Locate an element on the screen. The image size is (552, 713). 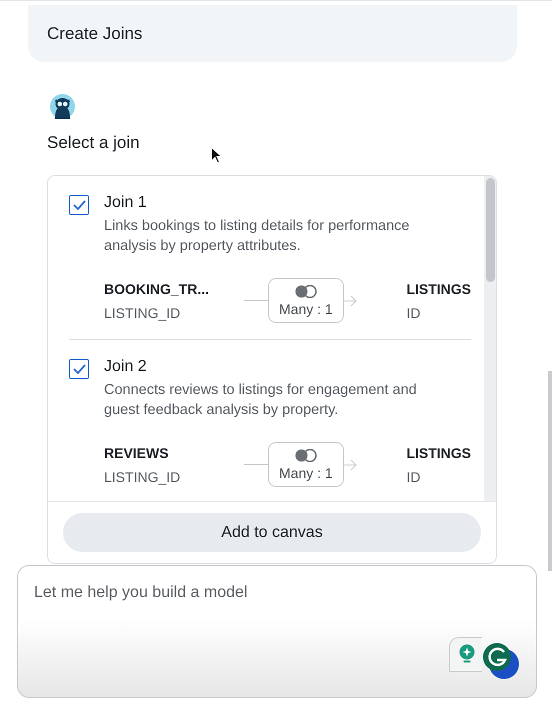
source-table-name: REVIEWS is located at coordinates (137, 452).